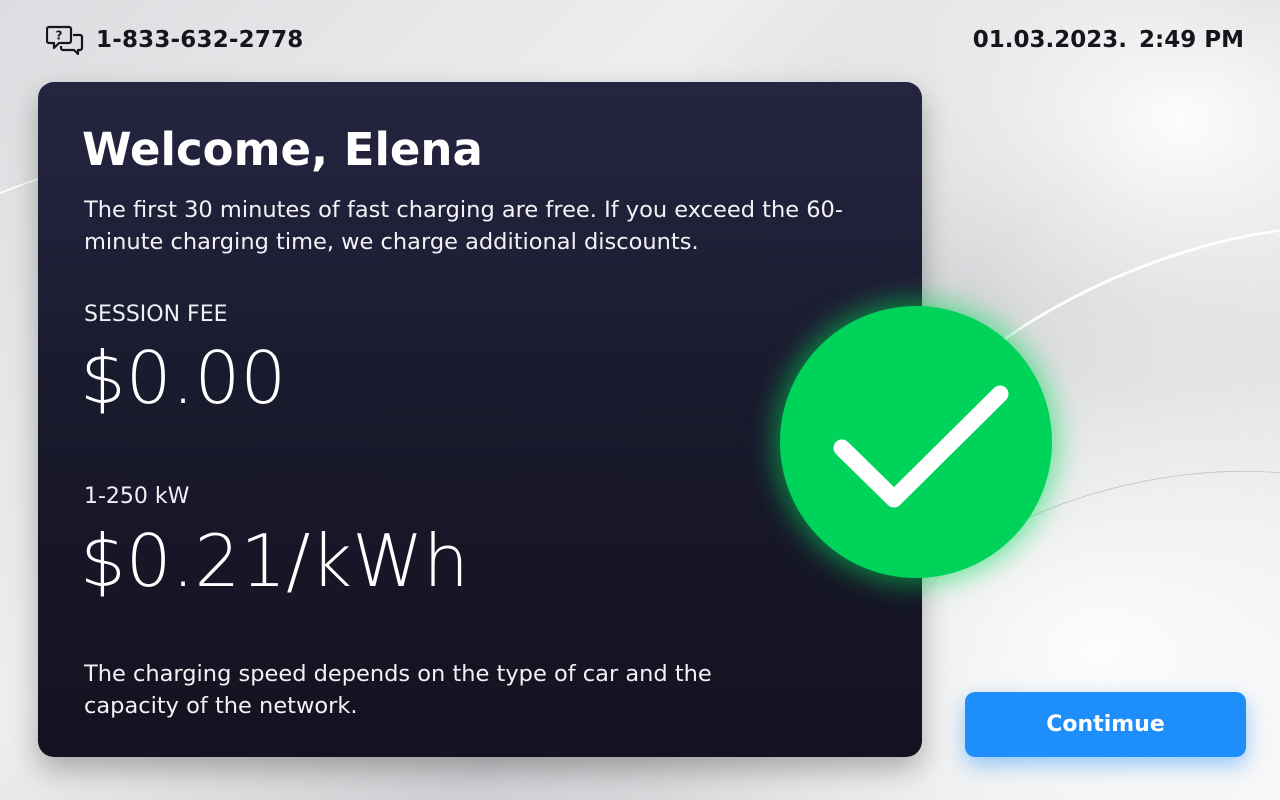 The height and width of the screenshot is (800, 1280). I want to click on support-phone-number: 1-833-632-2778, so click(200, 40).